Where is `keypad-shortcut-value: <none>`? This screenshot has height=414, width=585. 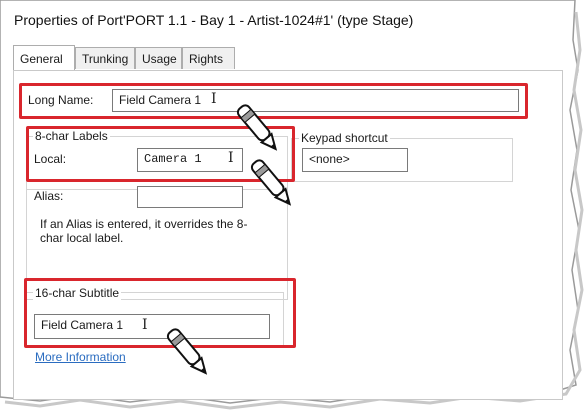 keypad-shortcut-value: <none> is located at coordinates (329, 159).